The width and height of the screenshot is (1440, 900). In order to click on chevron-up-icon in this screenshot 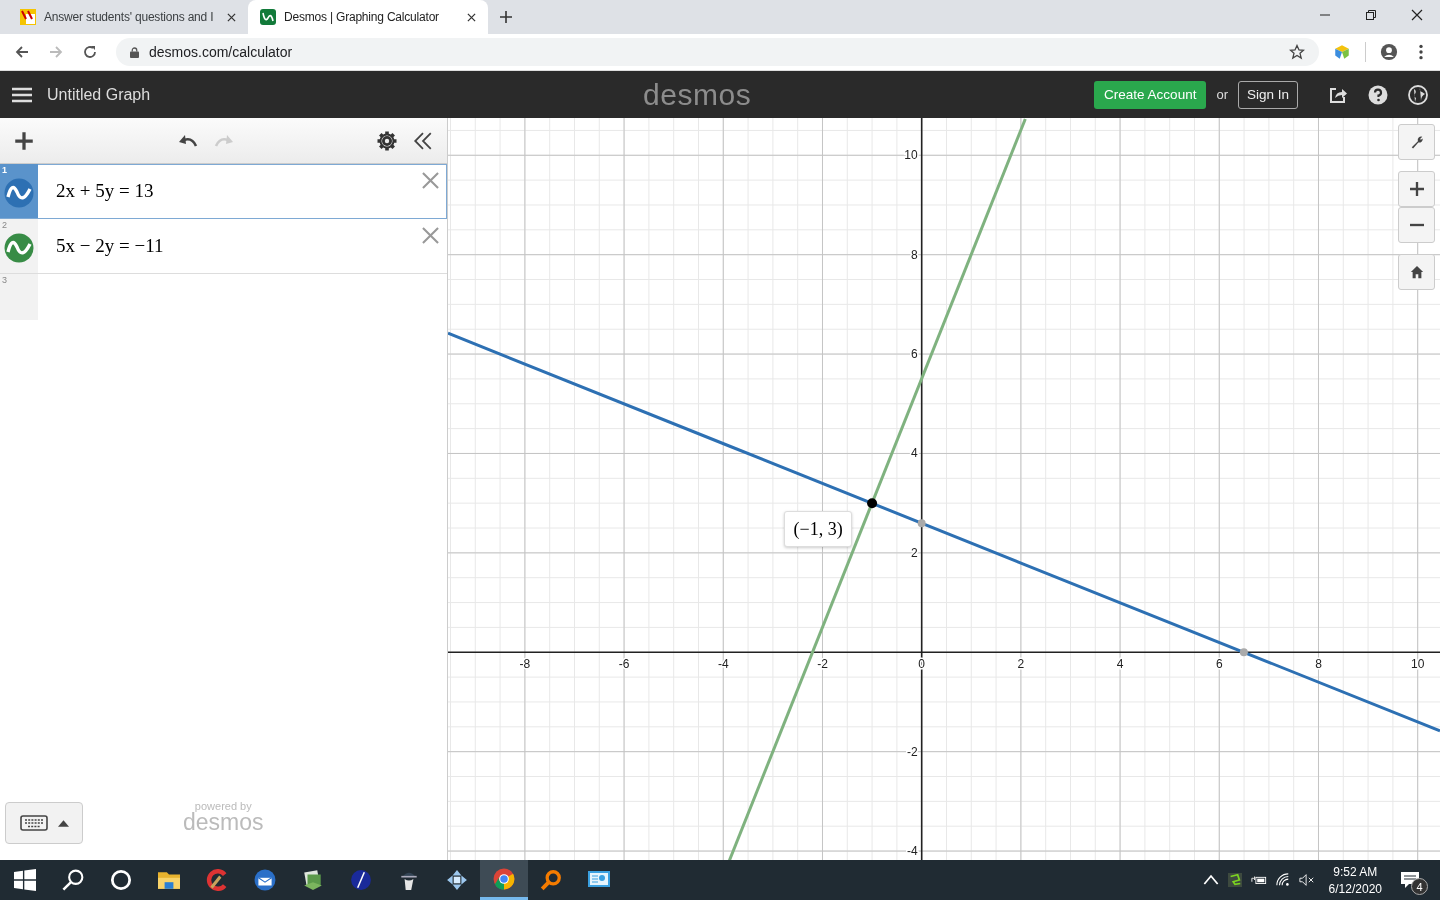, I will do `click(1210, 880)`.